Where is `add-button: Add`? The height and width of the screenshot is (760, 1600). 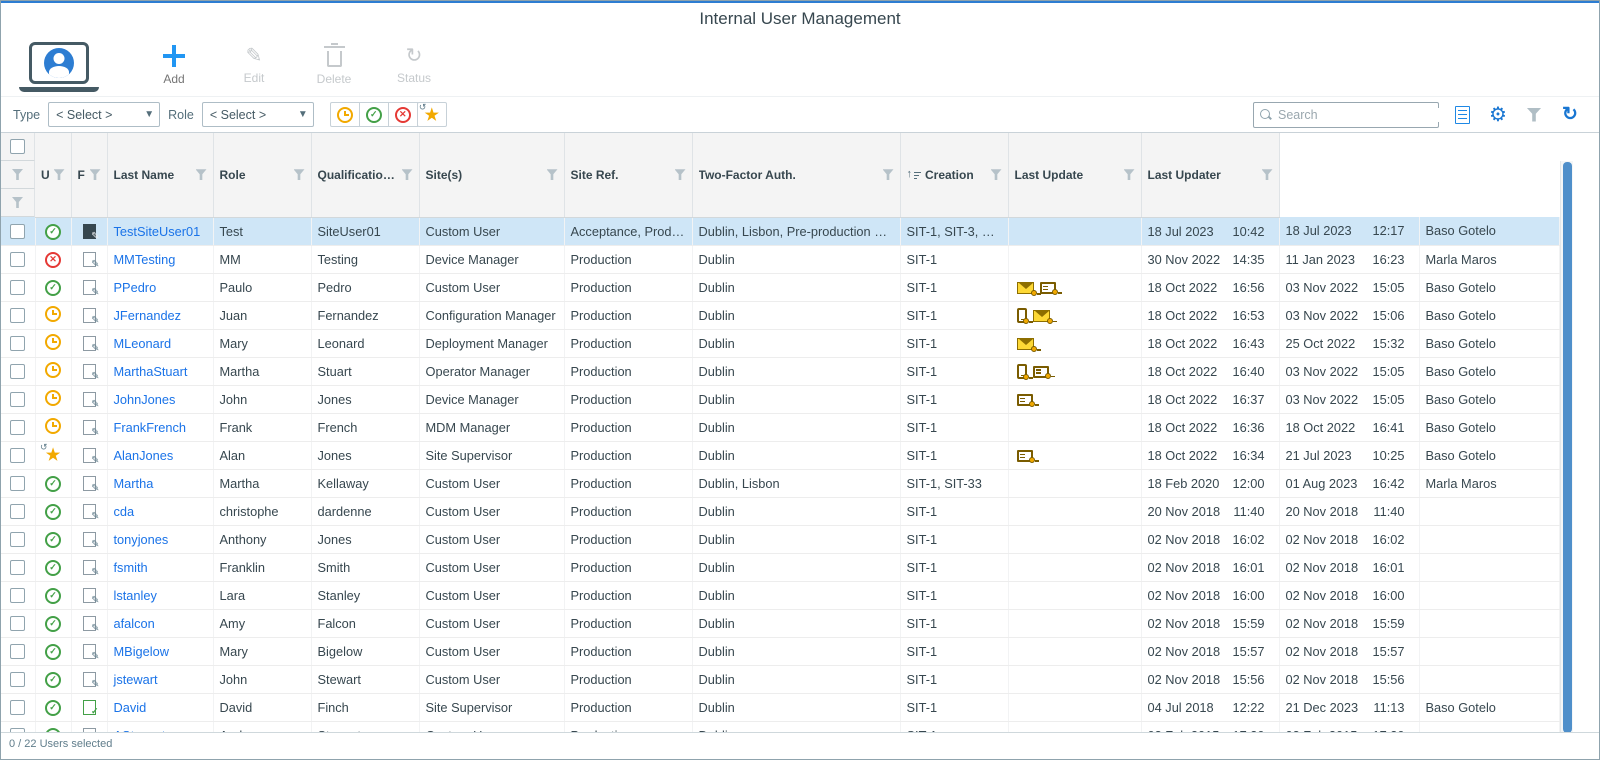 add-button: Add is located at coordinates (174, 66).